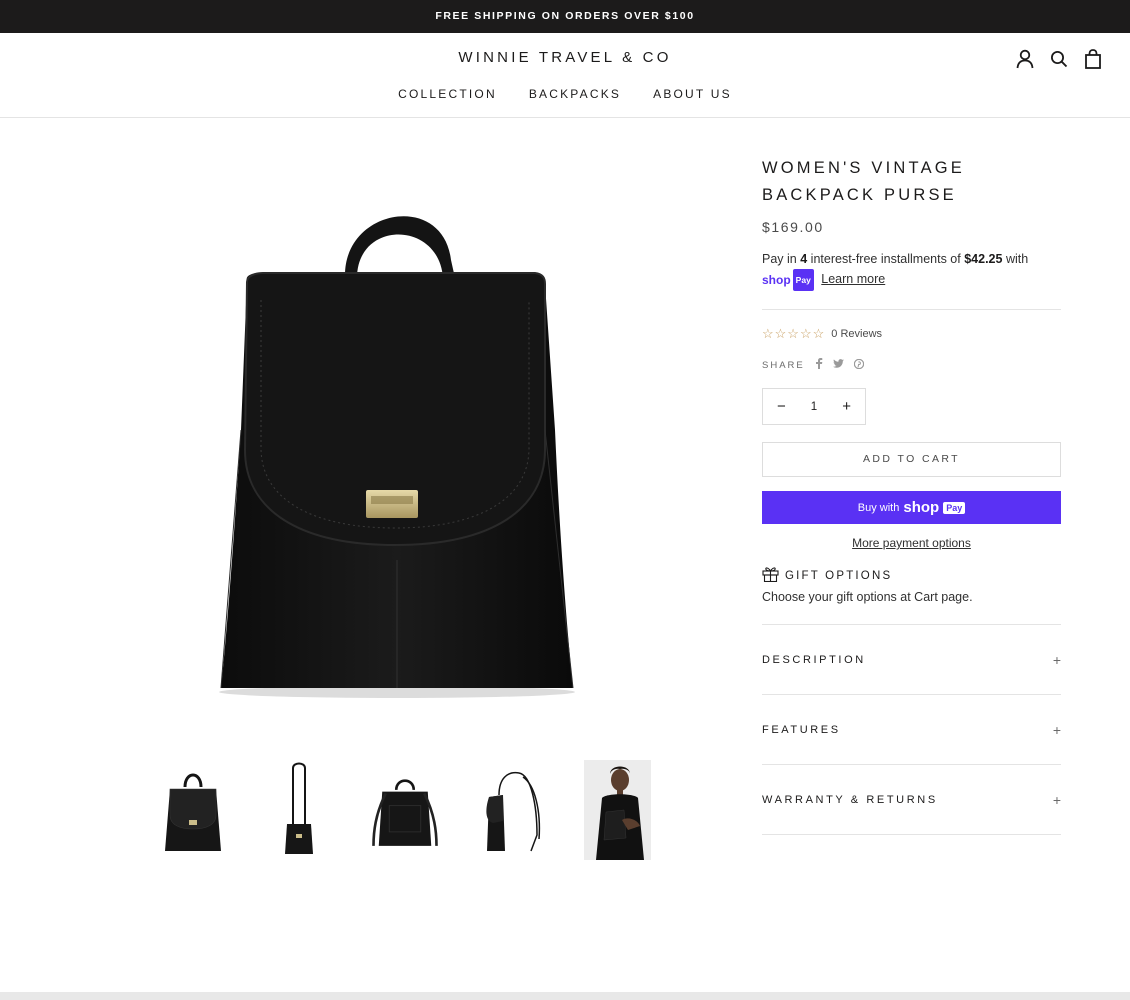 Image resolution: width=1130 pixels, height=1000 pixels. I want to click on quantity-stepper: − 1 +, so click(814, 406).